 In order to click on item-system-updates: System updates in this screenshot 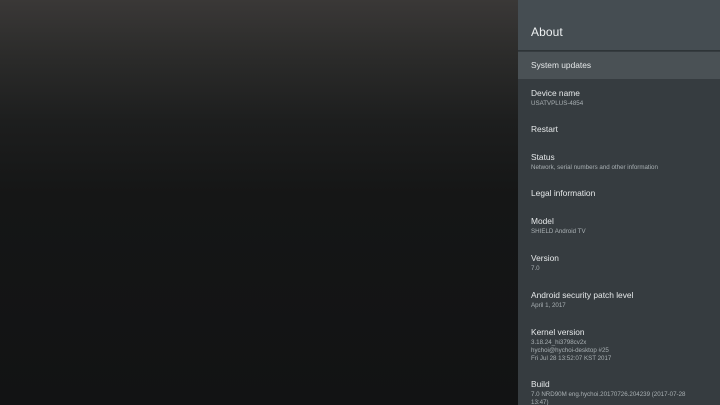, I will do `click(619, 65)`.